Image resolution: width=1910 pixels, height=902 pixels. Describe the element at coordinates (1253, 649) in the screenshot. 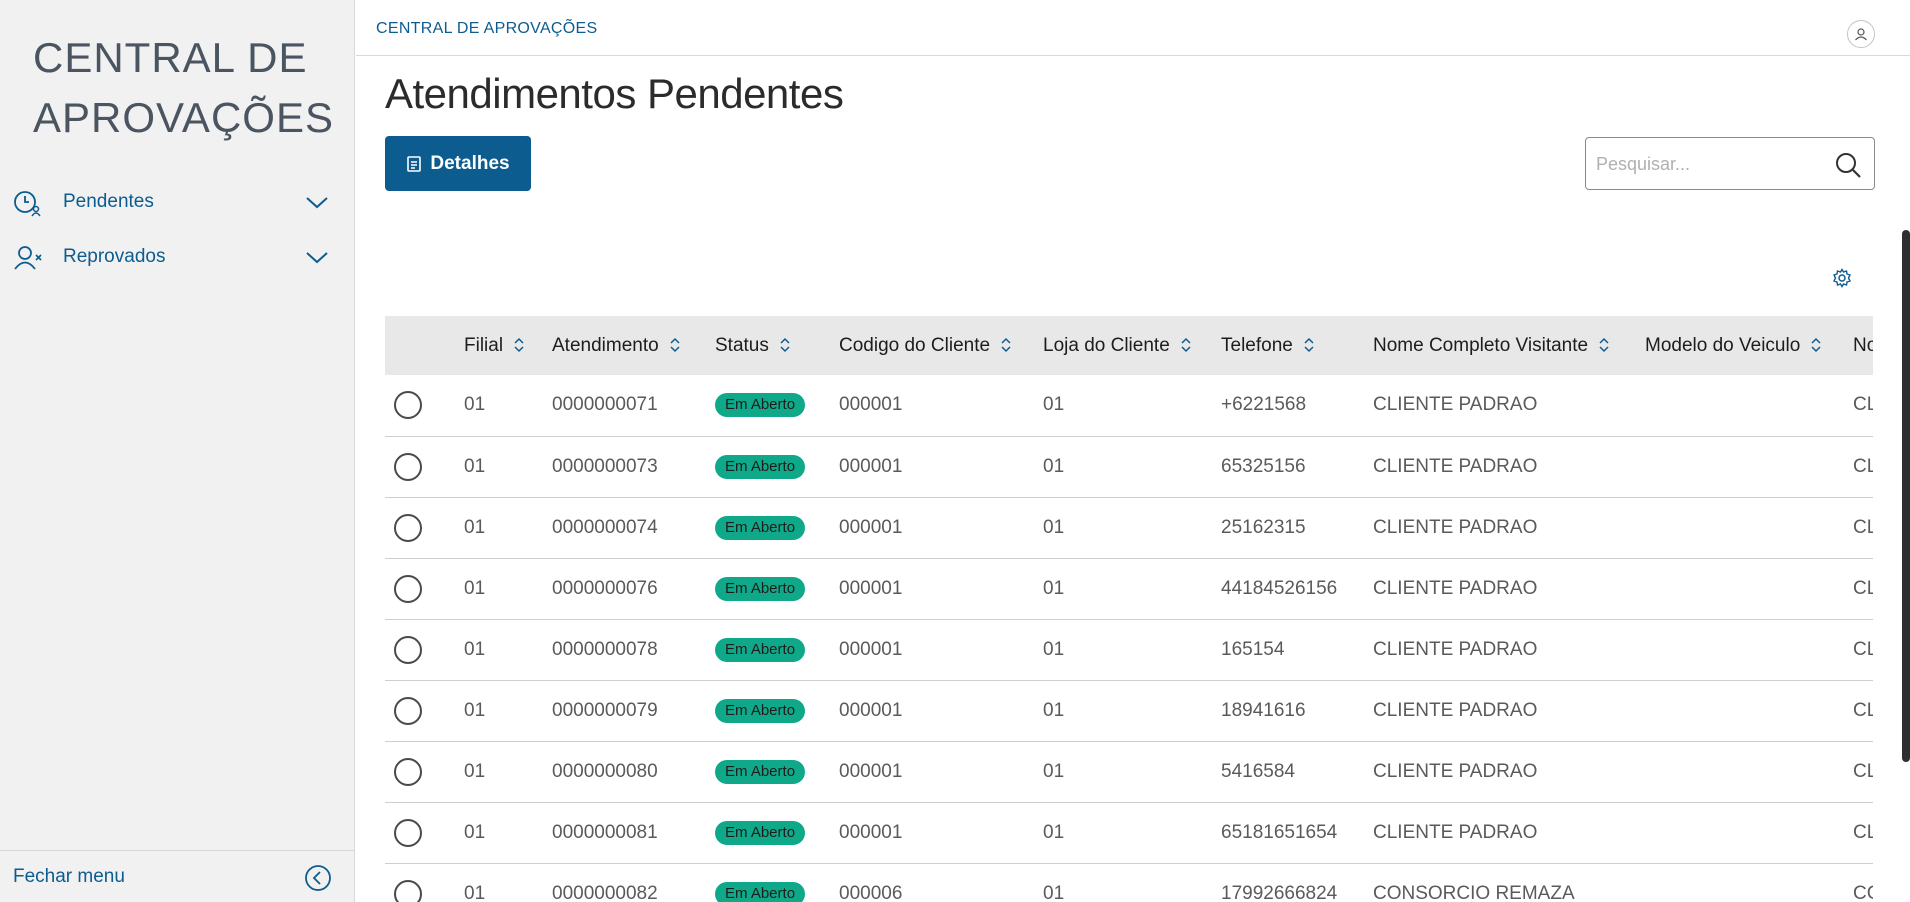

I see `cell-telefone: 165154` at that location.